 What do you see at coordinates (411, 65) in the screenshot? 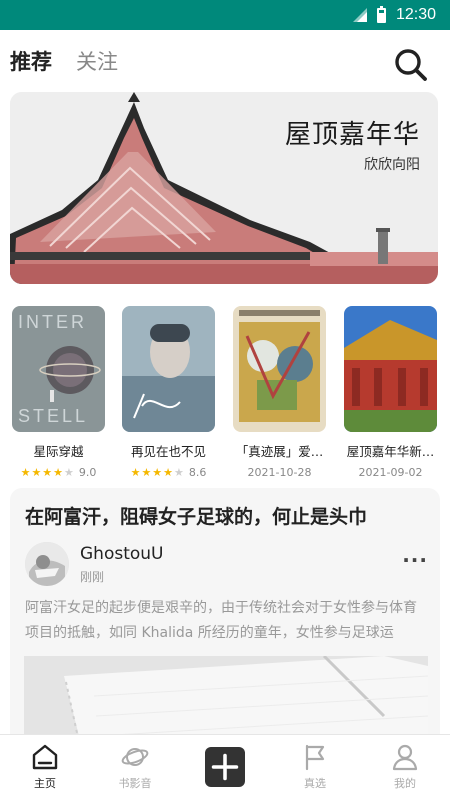
I see `search-icon` at bounding box center [411, 65].